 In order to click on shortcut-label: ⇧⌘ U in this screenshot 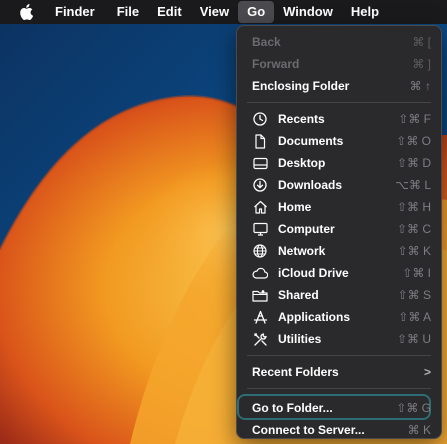, I will do `click(413, 339)`.